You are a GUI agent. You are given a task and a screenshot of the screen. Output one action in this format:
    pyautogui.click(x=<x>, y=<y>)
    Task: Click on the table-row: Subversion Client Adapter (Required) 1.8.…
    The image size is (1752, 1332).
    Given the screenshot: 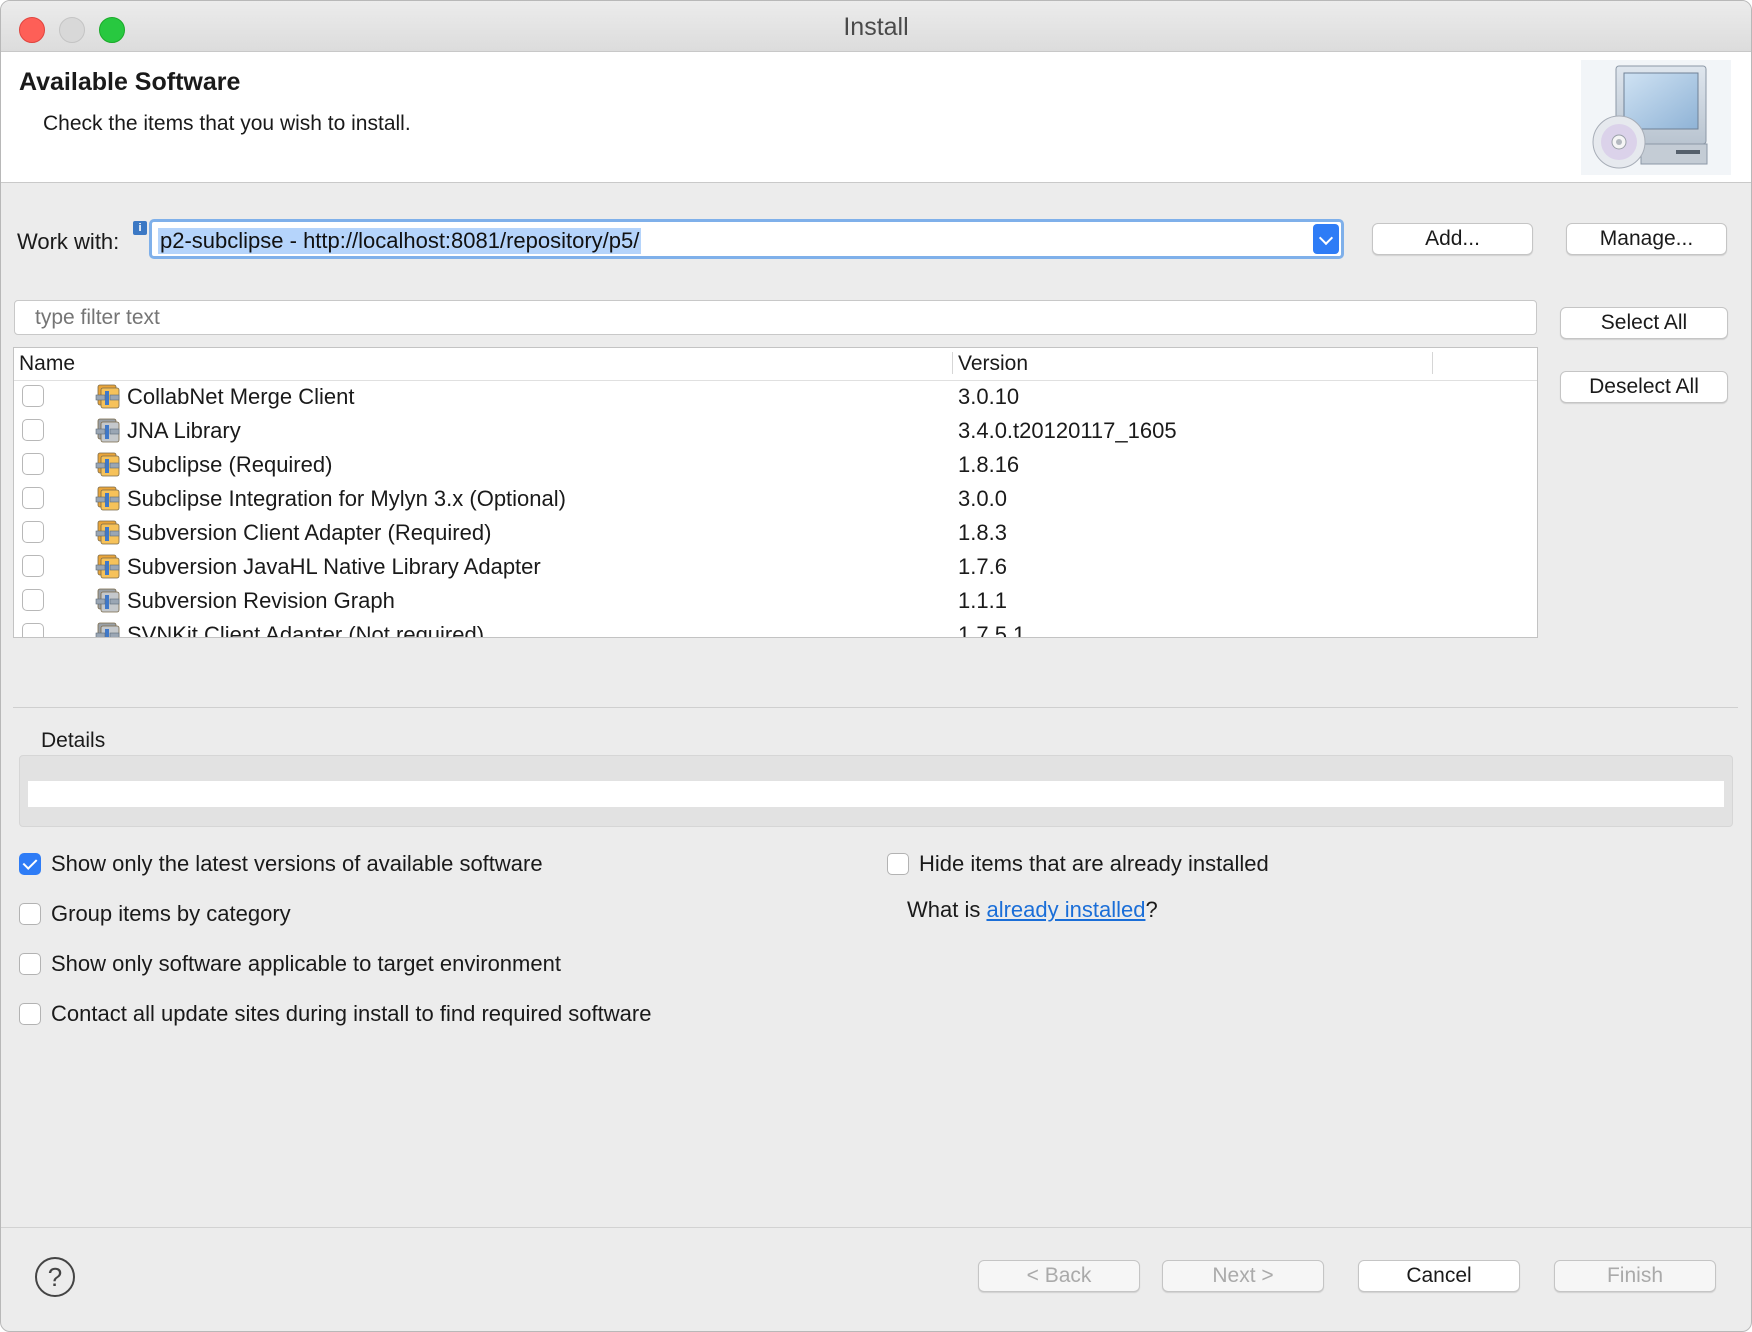 What is the action you would take?
    pyautogui.click(x=775, y=533)
    